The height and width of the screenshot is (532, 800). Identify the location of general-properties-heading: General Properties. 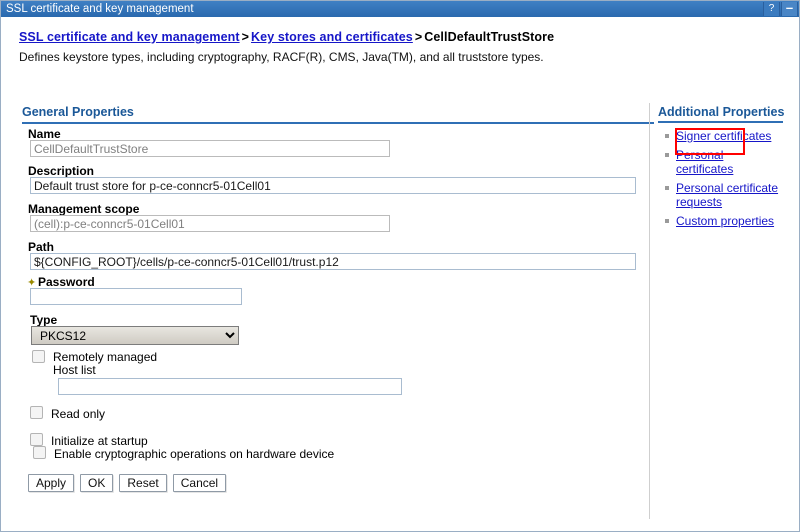
(338, 114).